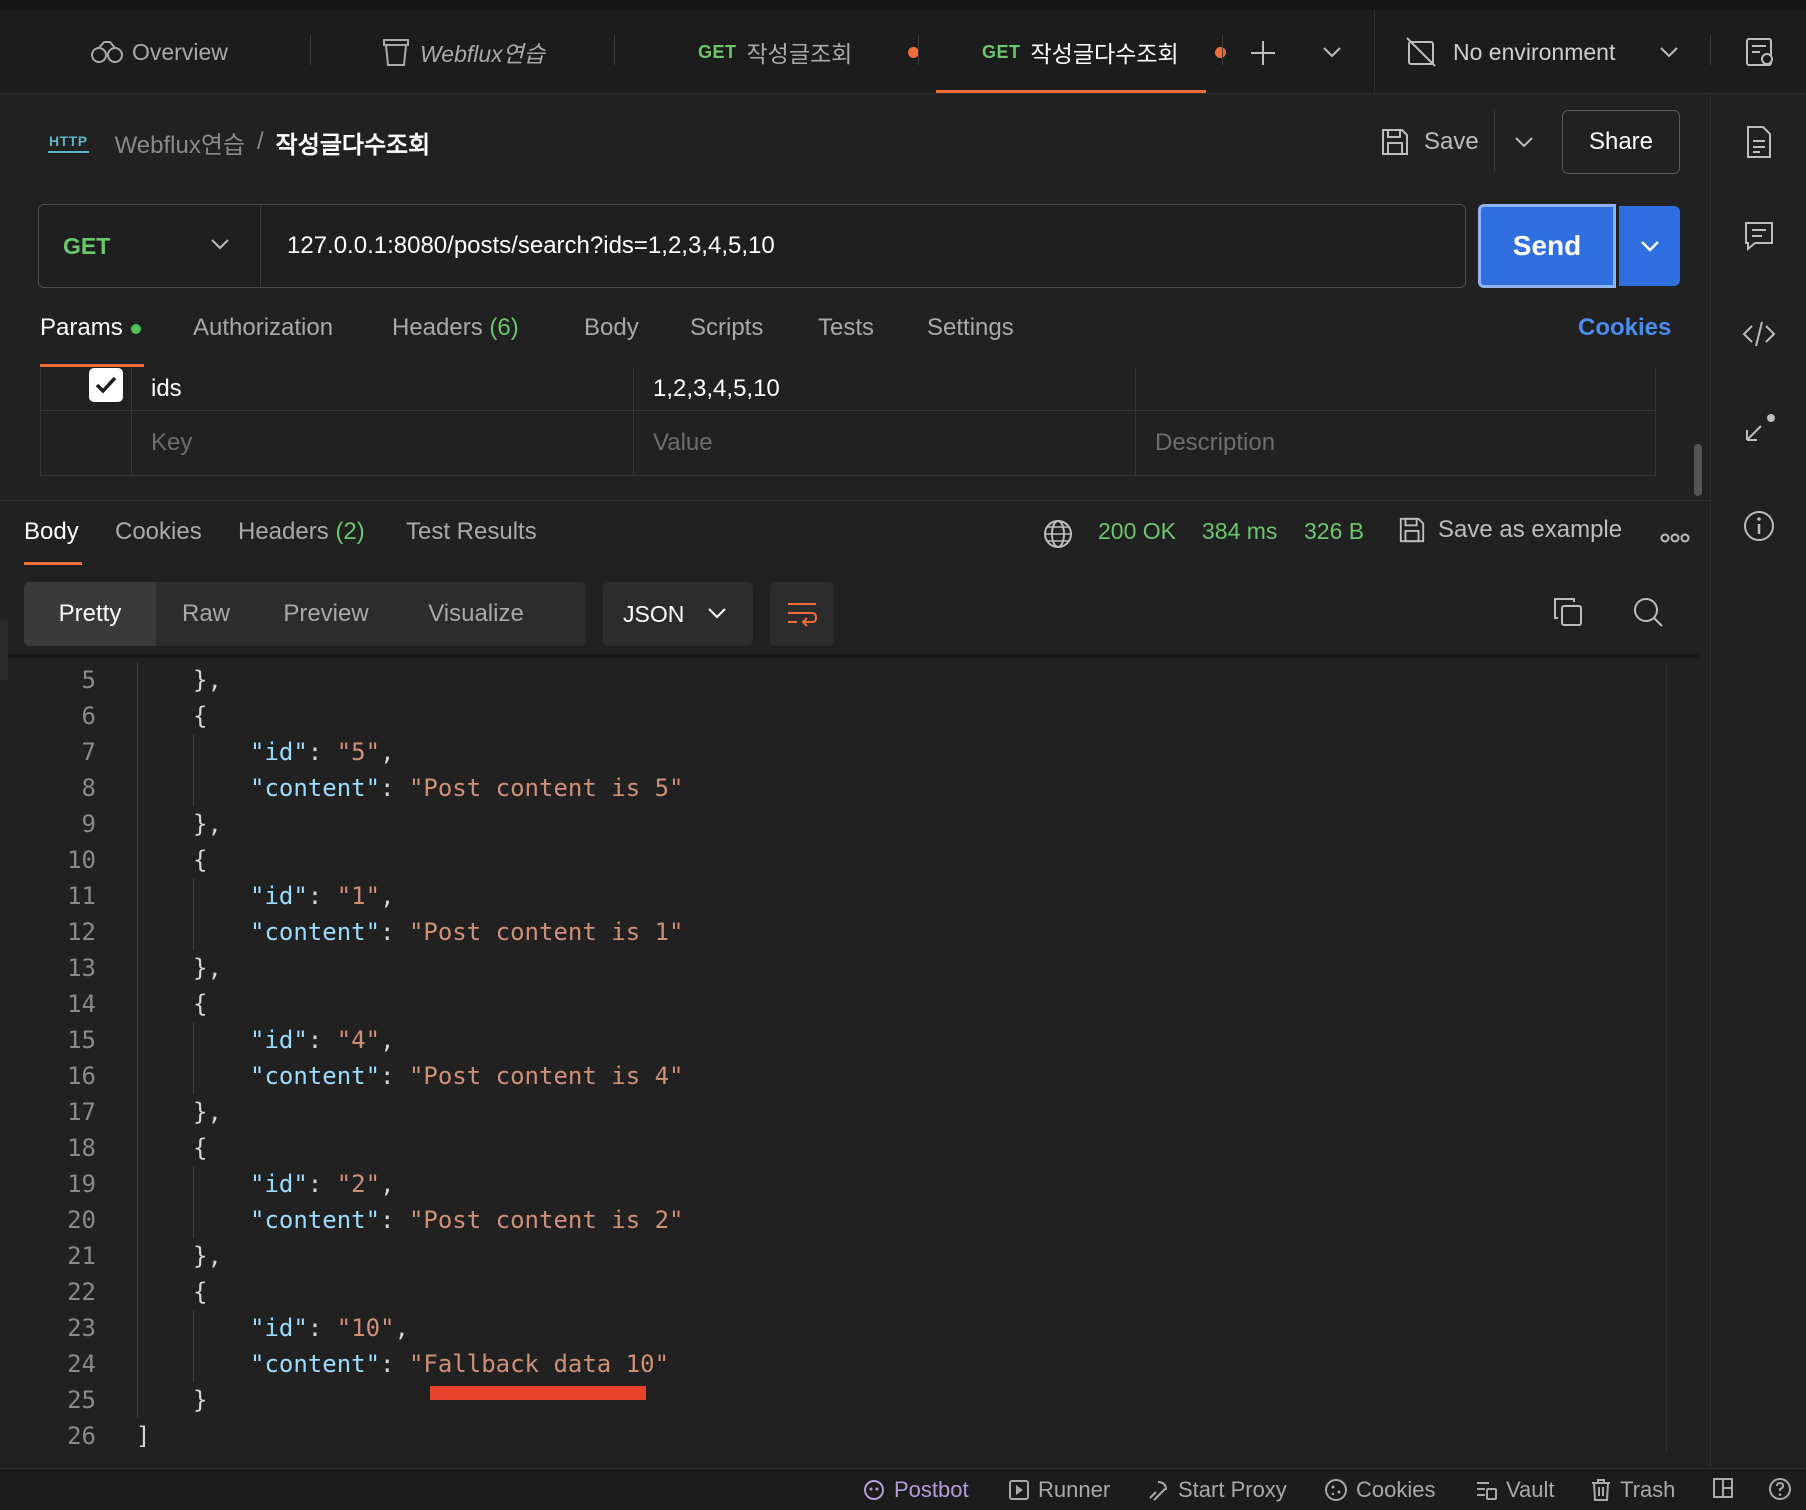  Describe the element at coordinates (1549, 52) in the screenshot. I see `environment-selector: No environment` at that location.